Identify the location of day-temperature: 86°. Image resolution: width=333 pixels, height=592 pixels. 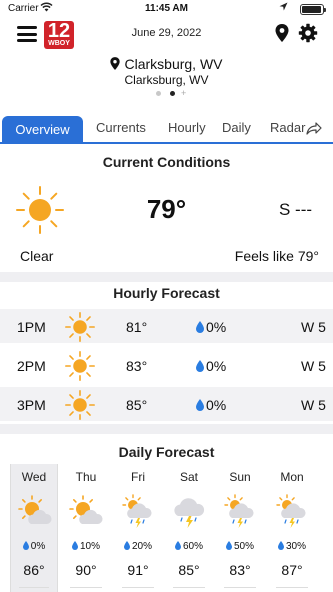
(34, 570).